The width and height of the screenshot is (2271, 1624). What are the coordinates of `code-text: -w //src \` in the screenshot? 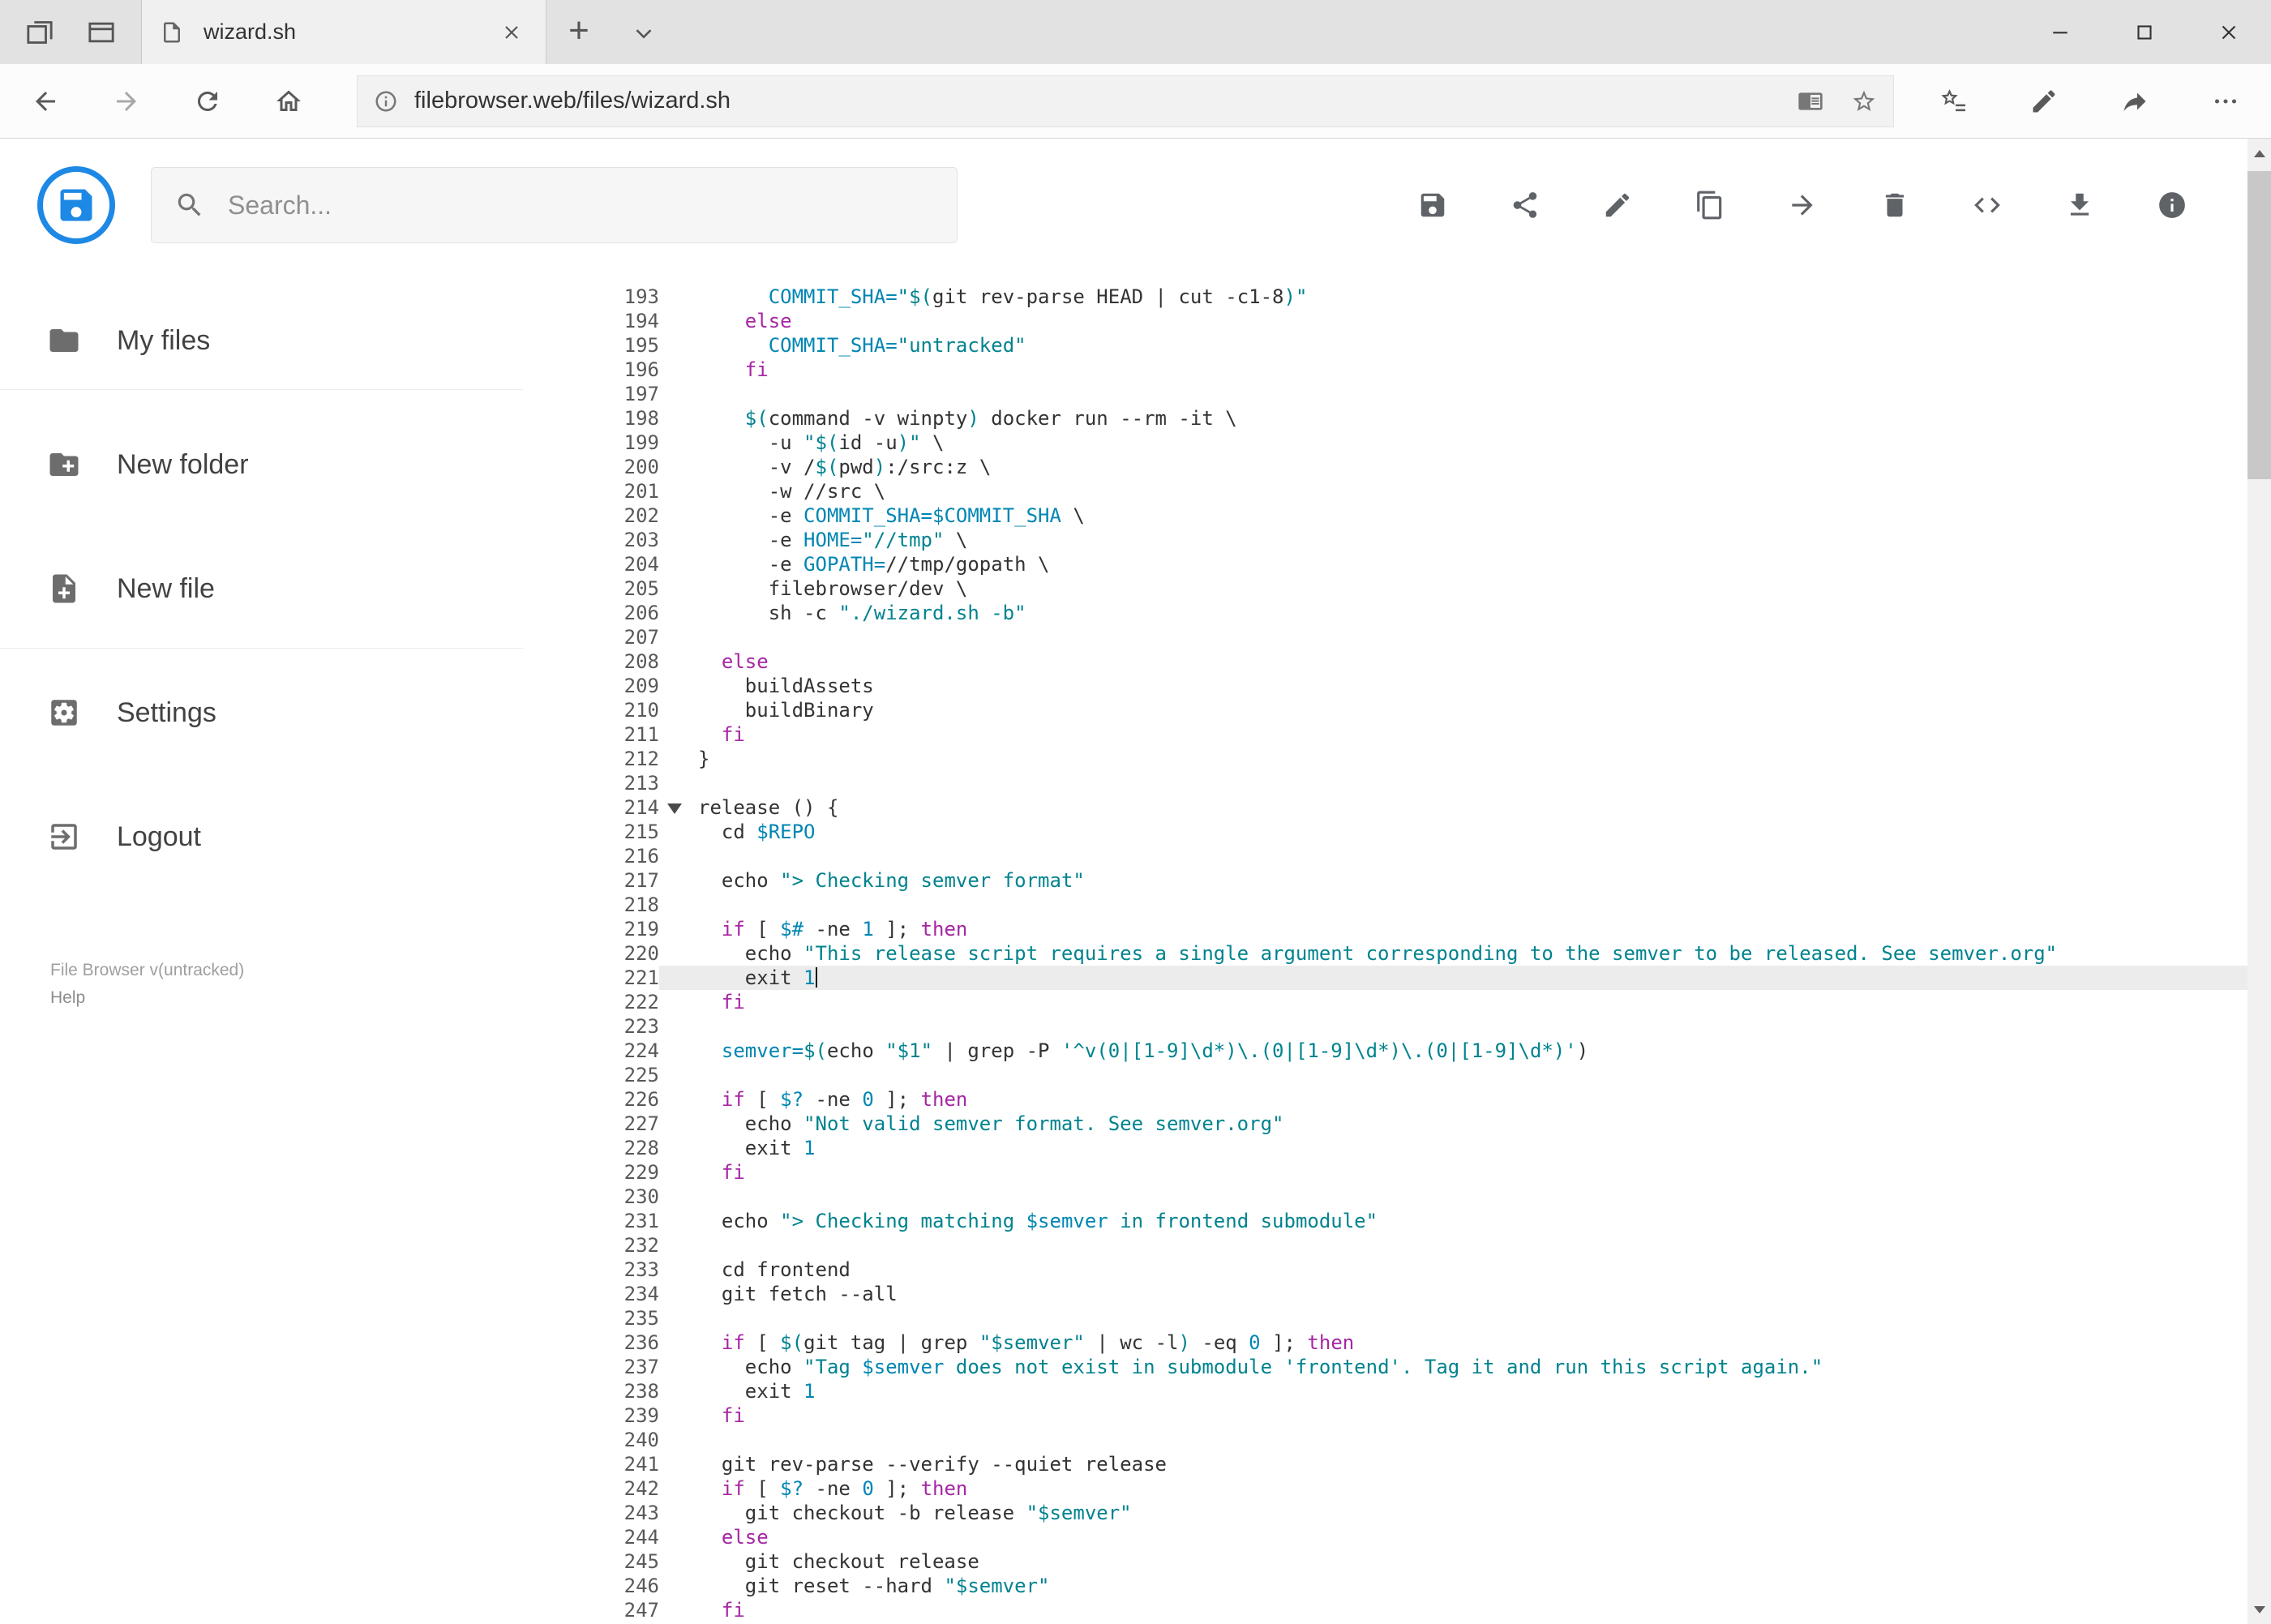 It's located at (1472, 491).